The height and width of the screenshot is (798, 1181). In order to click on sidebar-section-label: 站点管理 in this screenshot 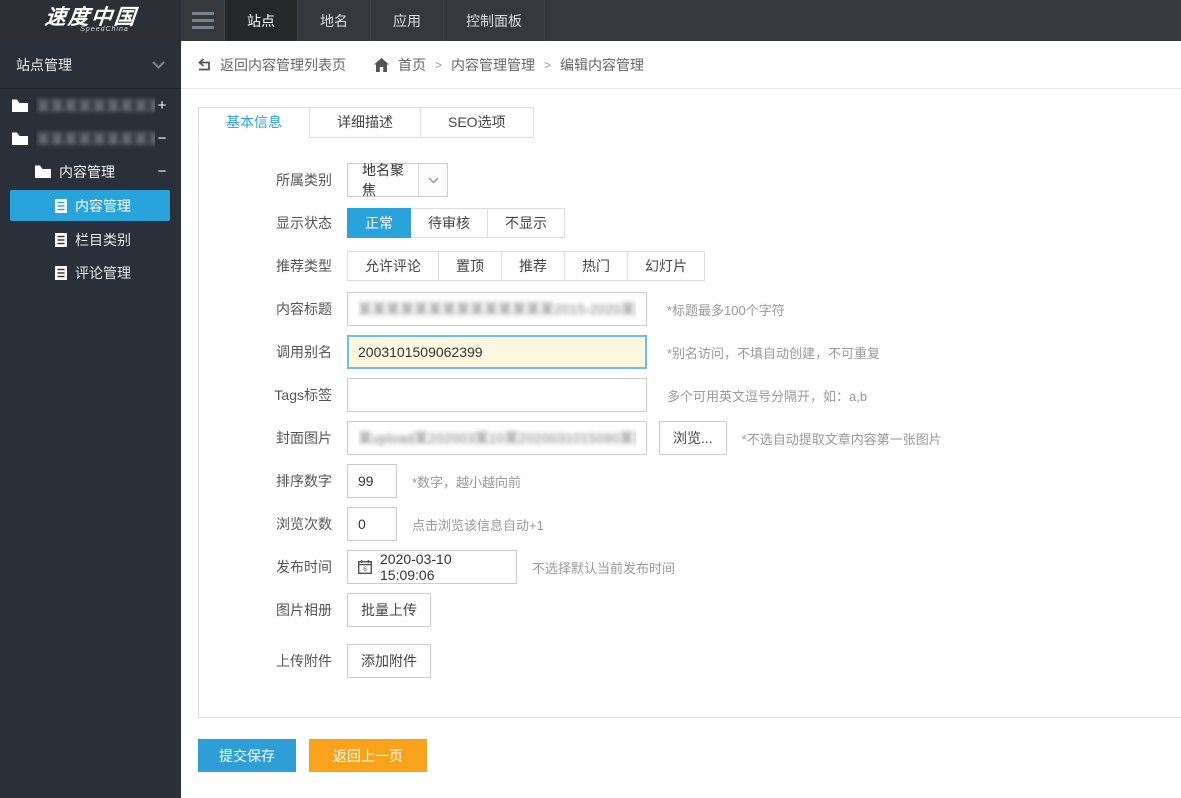, I will do `click(44, 64)`.